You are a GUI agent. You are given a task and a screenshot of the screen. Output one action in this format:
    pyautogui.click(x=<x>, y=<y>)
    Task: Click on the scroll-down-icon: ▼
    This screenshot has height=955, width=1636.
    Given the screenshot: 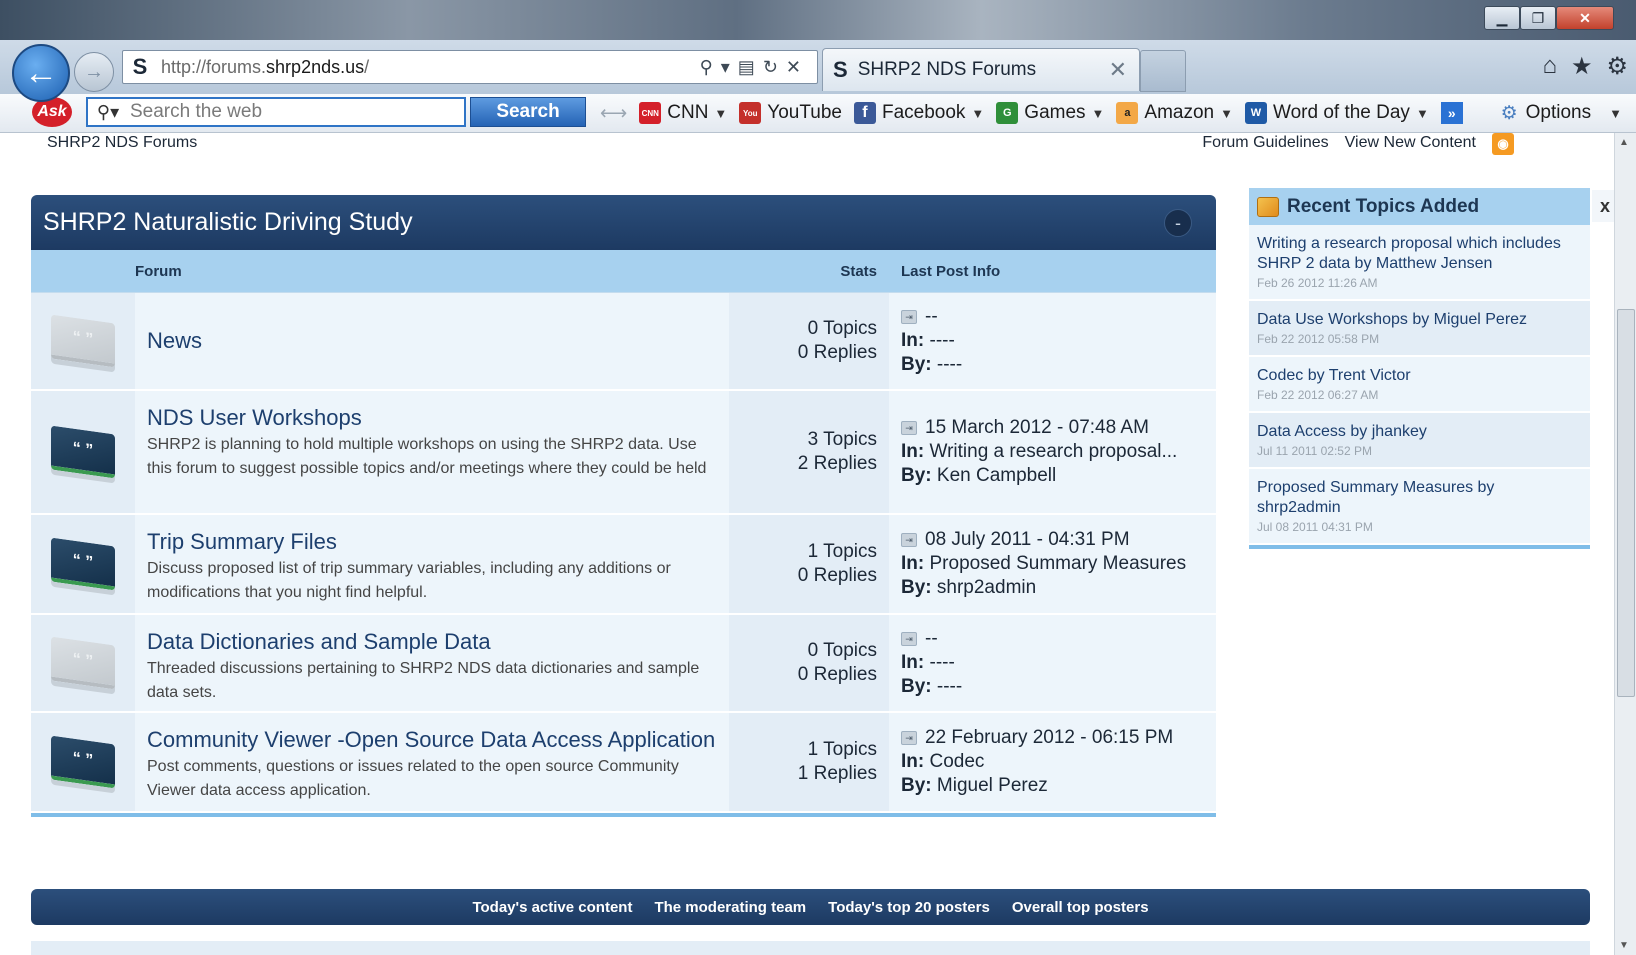 What is the action you would take?
    pyautogui.click(x=1624, y=945)
    